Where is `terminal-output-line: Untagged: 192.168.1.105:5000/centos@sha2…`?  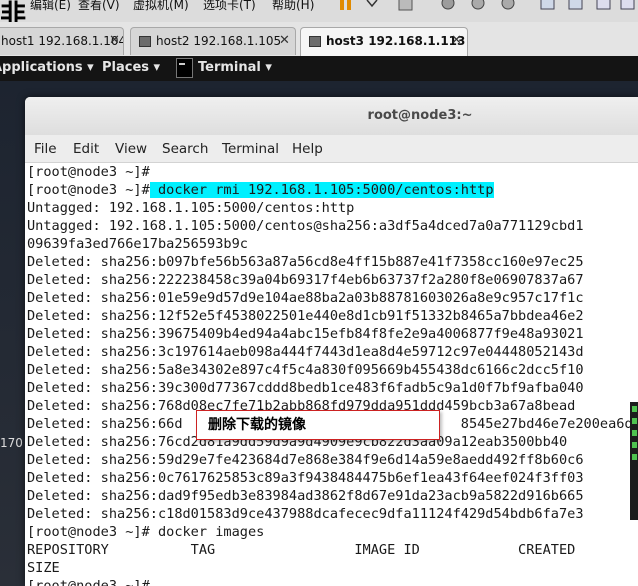
terminal-output-line: Untagged: 192.168.1.105:5000/centos@sha2… is located at coordinates (305, 226).